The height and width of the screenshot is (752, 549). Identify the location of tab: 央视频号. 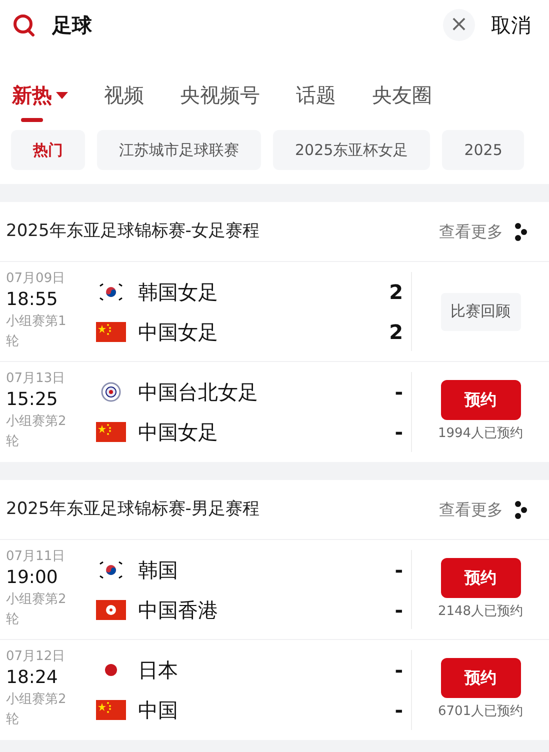
(220, 95).